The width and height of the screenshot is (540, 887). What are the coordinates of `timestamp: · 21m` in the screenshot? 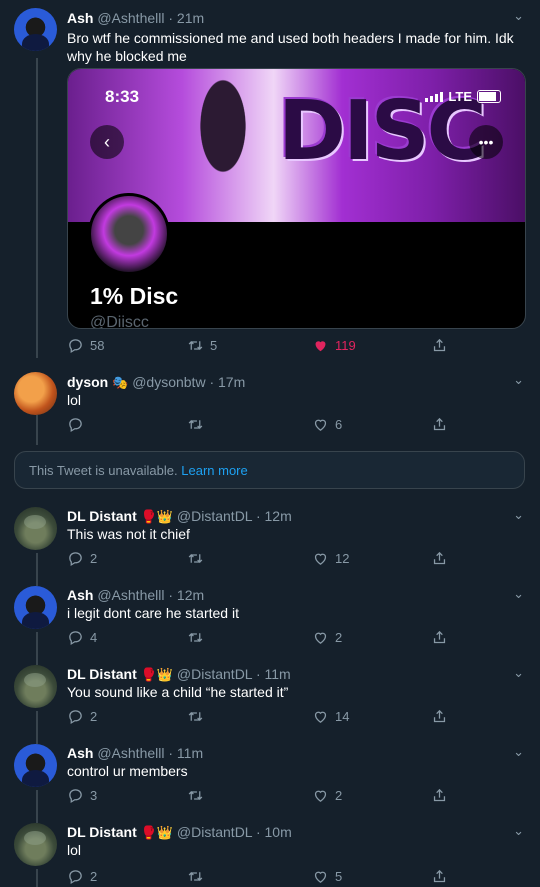 It's located at (186, 18).